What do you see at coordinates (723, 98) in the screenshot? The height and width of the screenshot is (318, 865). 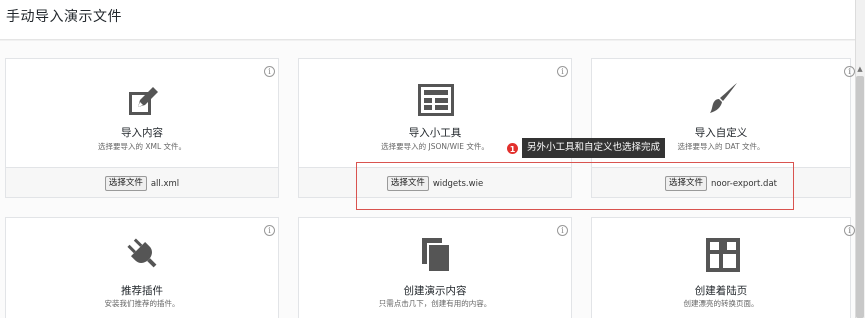 I see `brush-icon` at bounding box center [723, 98].